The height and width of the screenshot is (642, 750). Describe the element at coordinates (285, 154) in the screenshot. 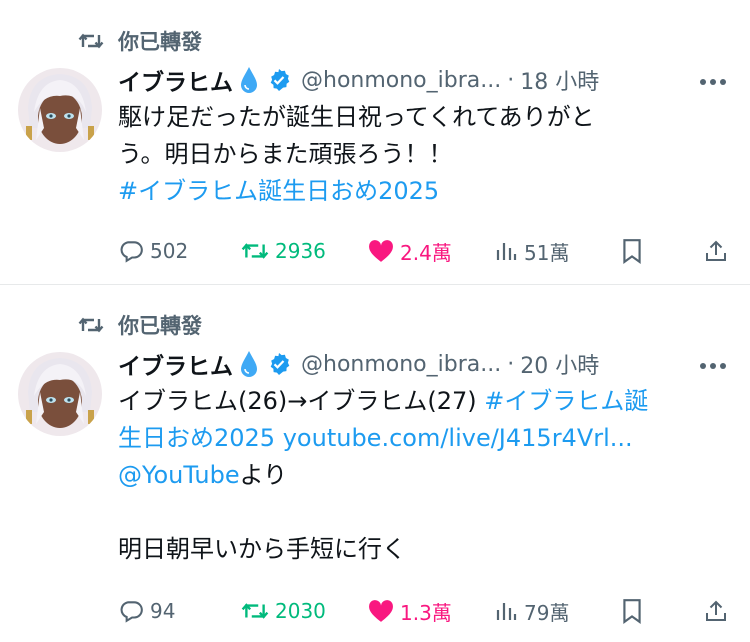

I see `text-run: う。明日からまた頑張ろう！！` at that location.